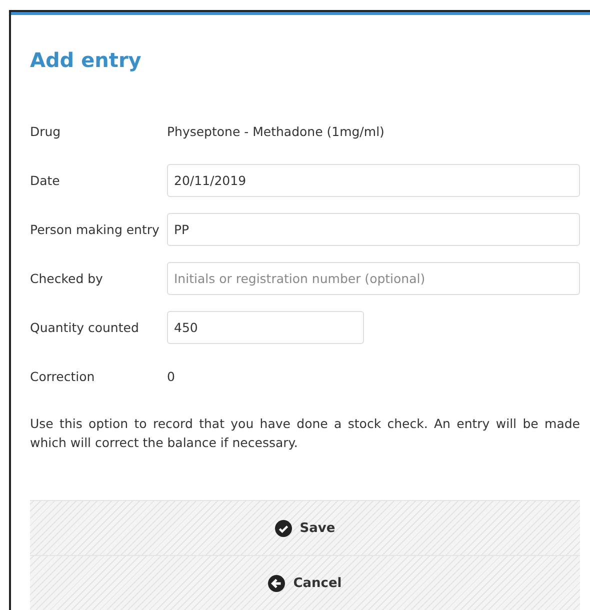  Describe the element at coordinates (46, 131) in the screenshot. I see `field-label: Drug` at that location.